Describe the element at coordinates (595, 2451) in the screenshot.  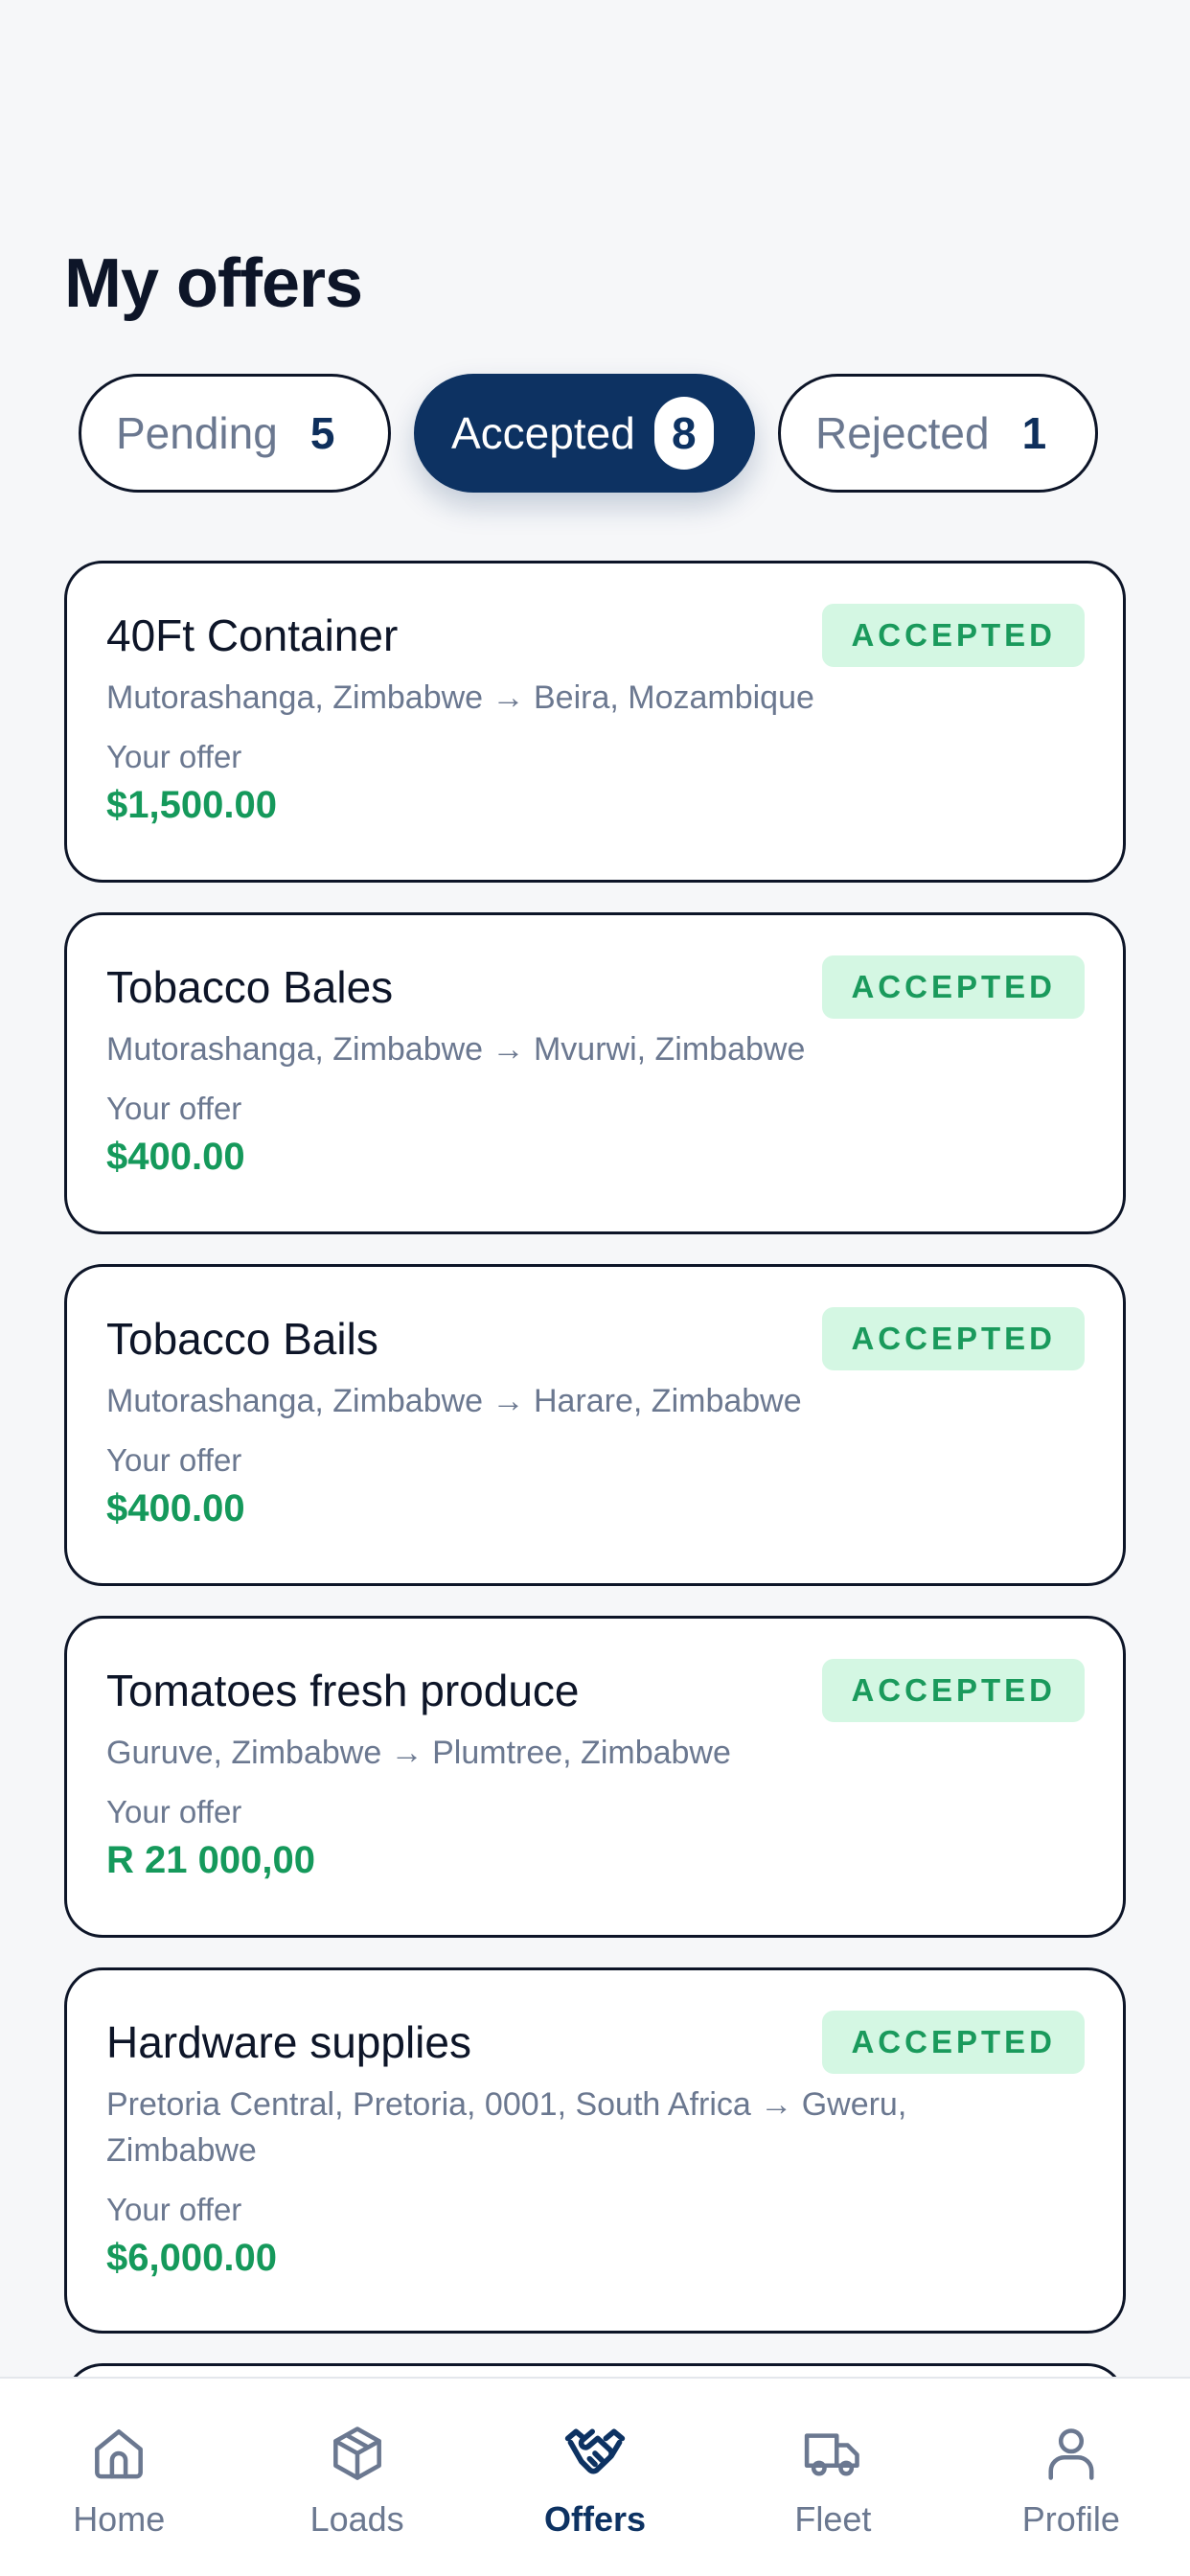
I see `handshake-icon` at that location.